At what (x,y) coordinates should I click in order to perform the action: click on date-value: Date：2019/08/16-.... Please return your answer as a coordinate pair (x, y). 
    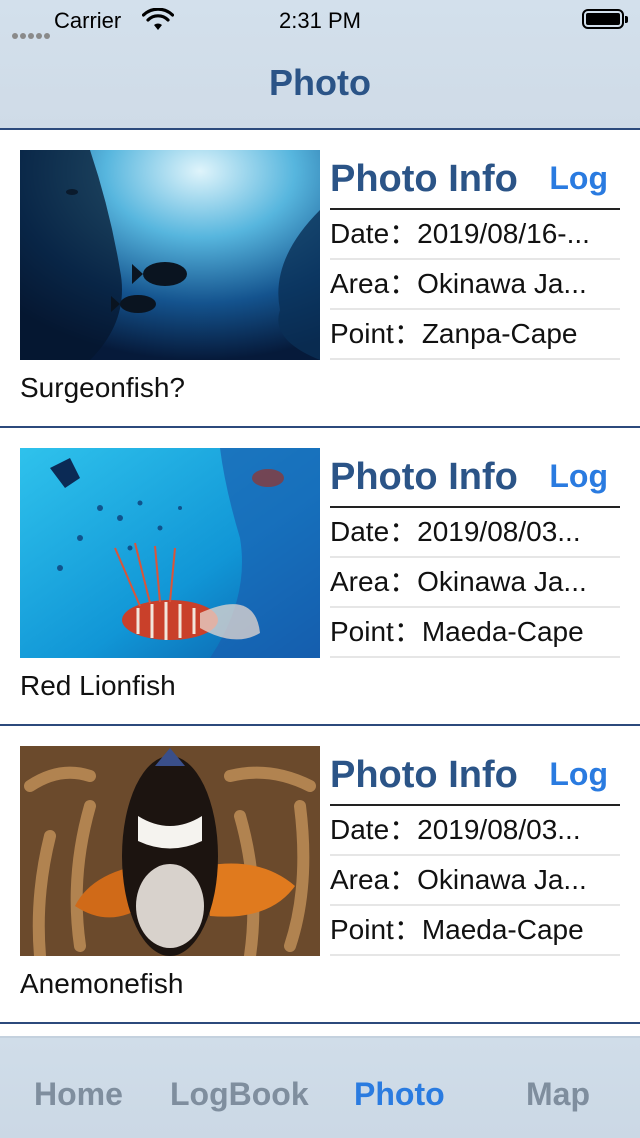
    Looking at the image, I should click on (475, 235).